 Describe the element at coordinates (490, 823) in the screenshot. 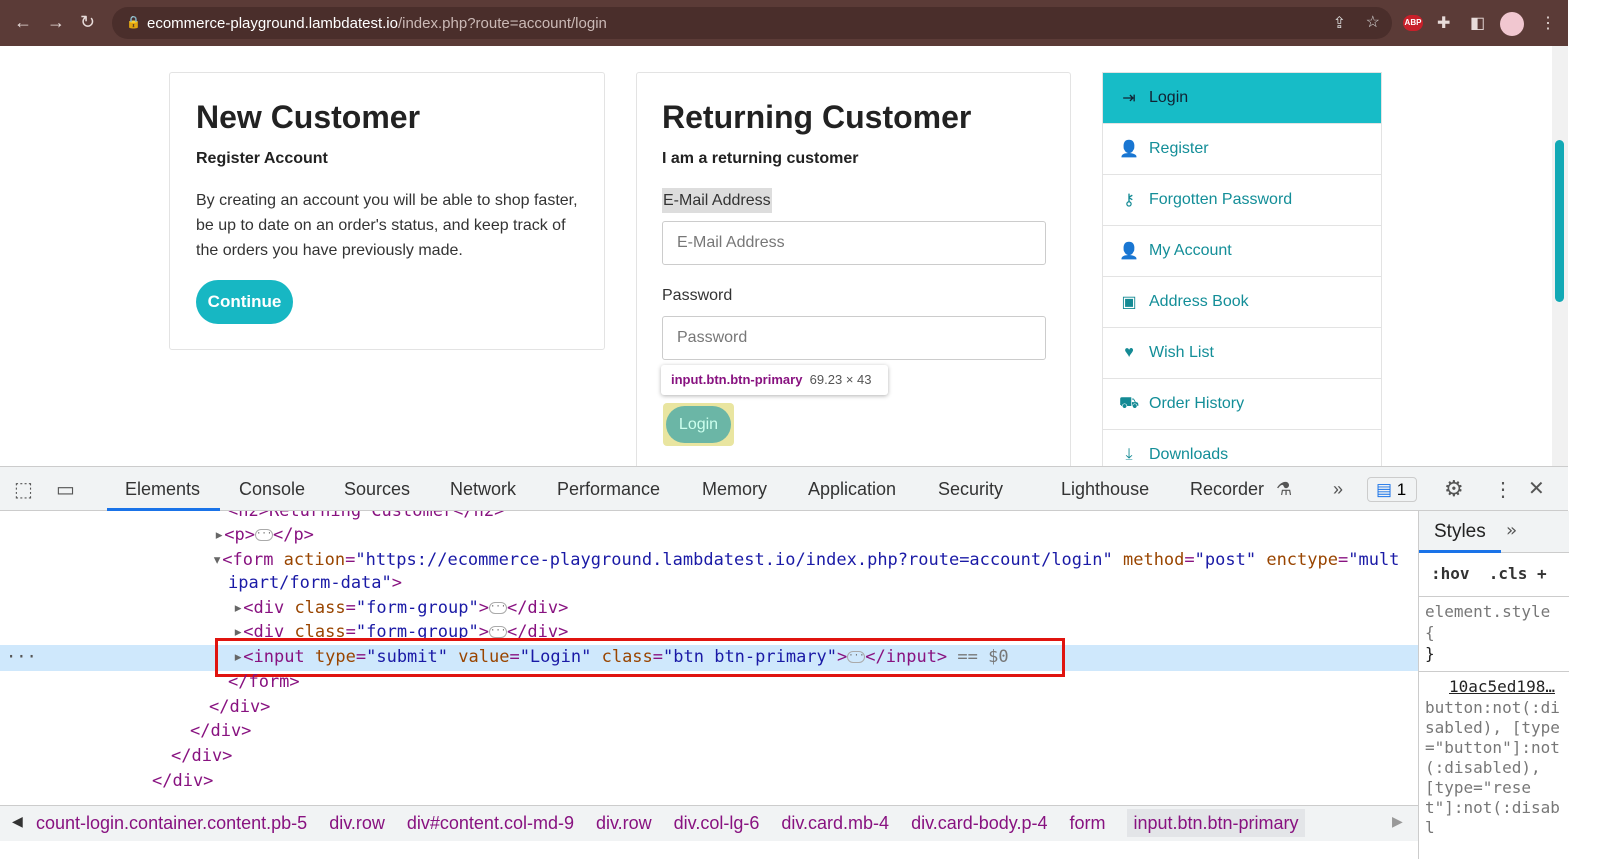

I see `breadcrumb-item: div#content.col-md-9` at that location.